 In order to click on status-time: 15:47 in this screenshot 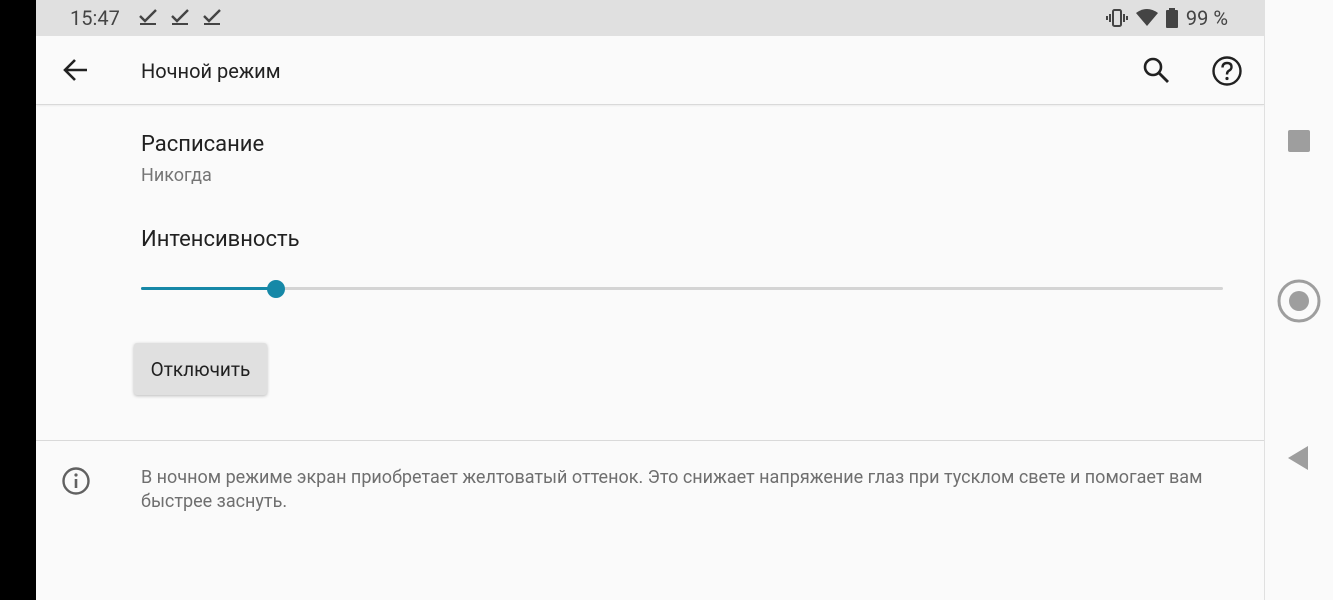, I will do `click(95, 18)`.